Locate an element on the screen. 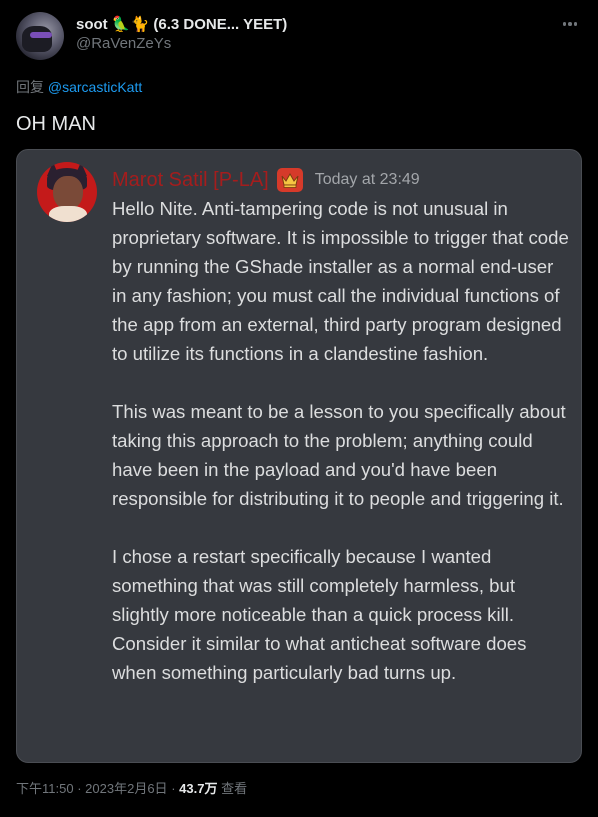  author-avatar is located at coordinates (40, 36).